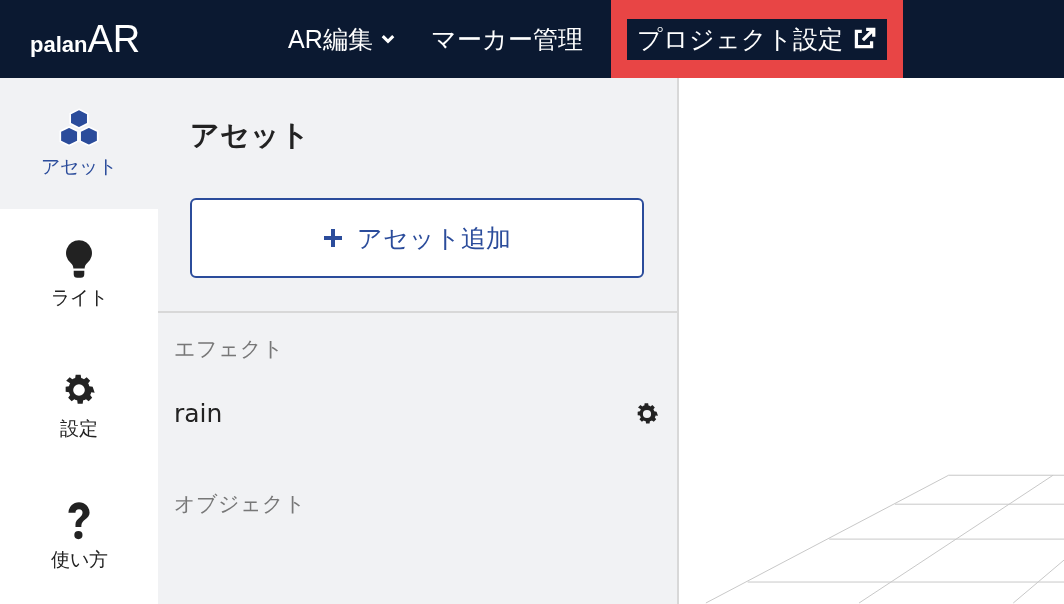 Image resolution: width=1064 pixels, height=604 pixels. I want to click on sidebar-tab: ライト, so click(79, 274).